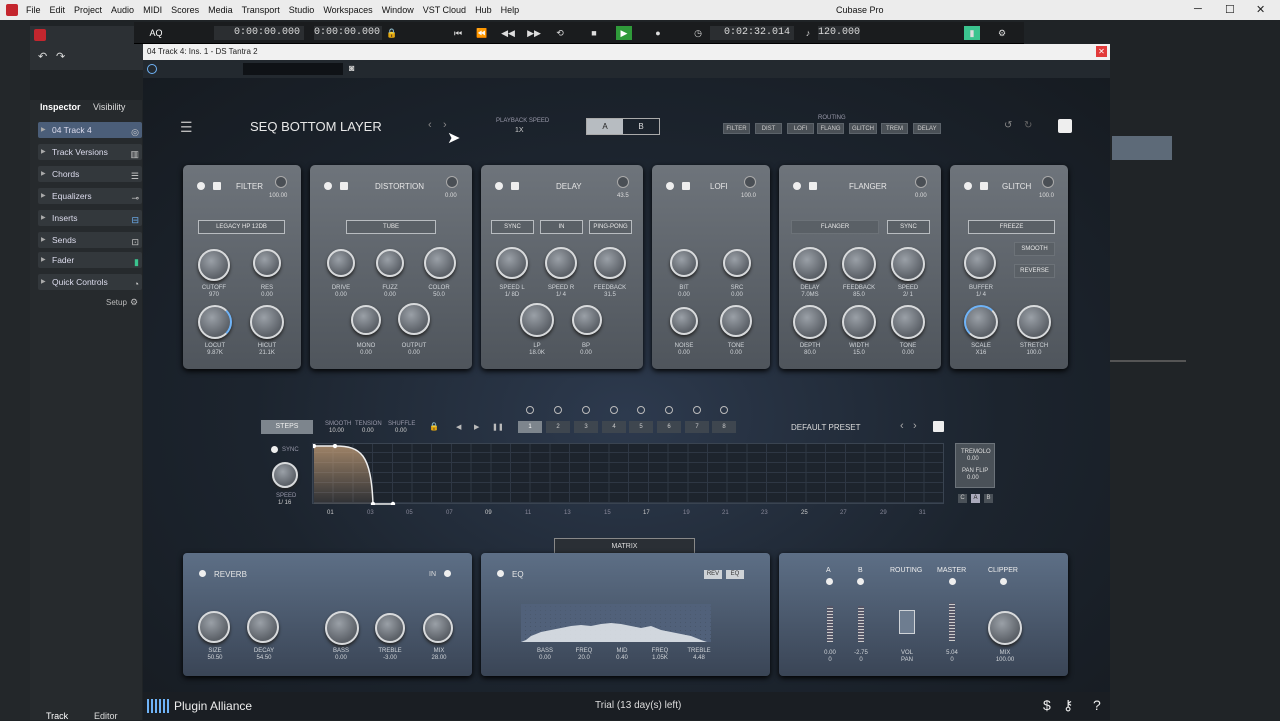 Image resolution: width=1280 pixels, height=721 pixels. What do you see at coordinates (988, 498) in the screenshot?
I see `seq-b-button: B` at bounding box center [988, 498].